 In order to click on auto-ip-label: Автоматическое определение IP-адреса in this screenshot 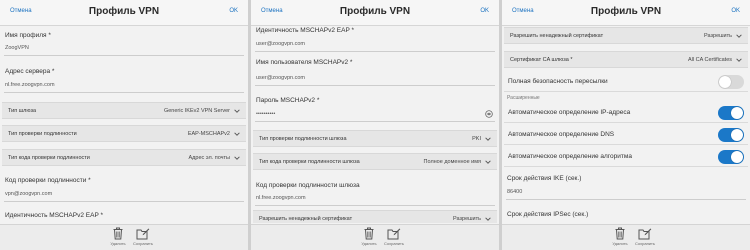, I will do `click(569, 112)`.